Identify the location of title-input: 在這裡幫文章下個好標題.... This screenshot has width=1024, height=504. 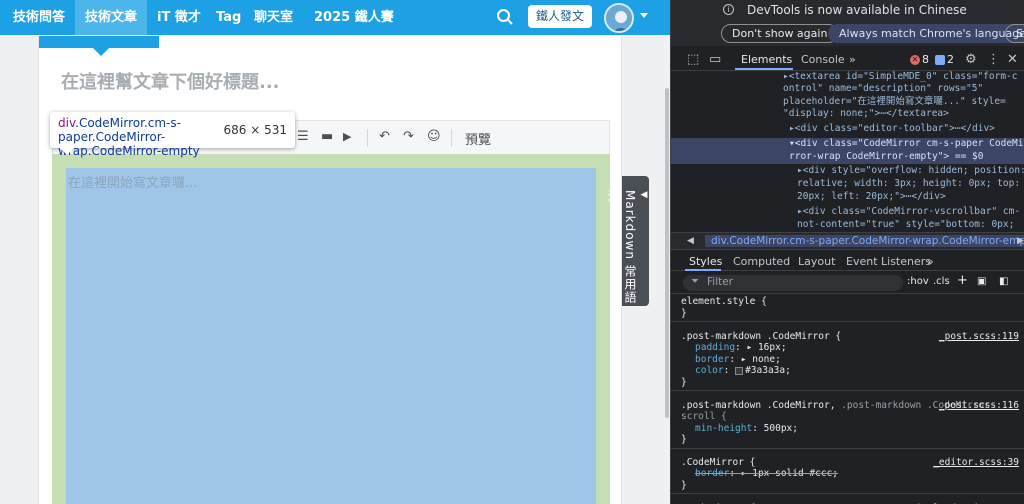
(170, 81).